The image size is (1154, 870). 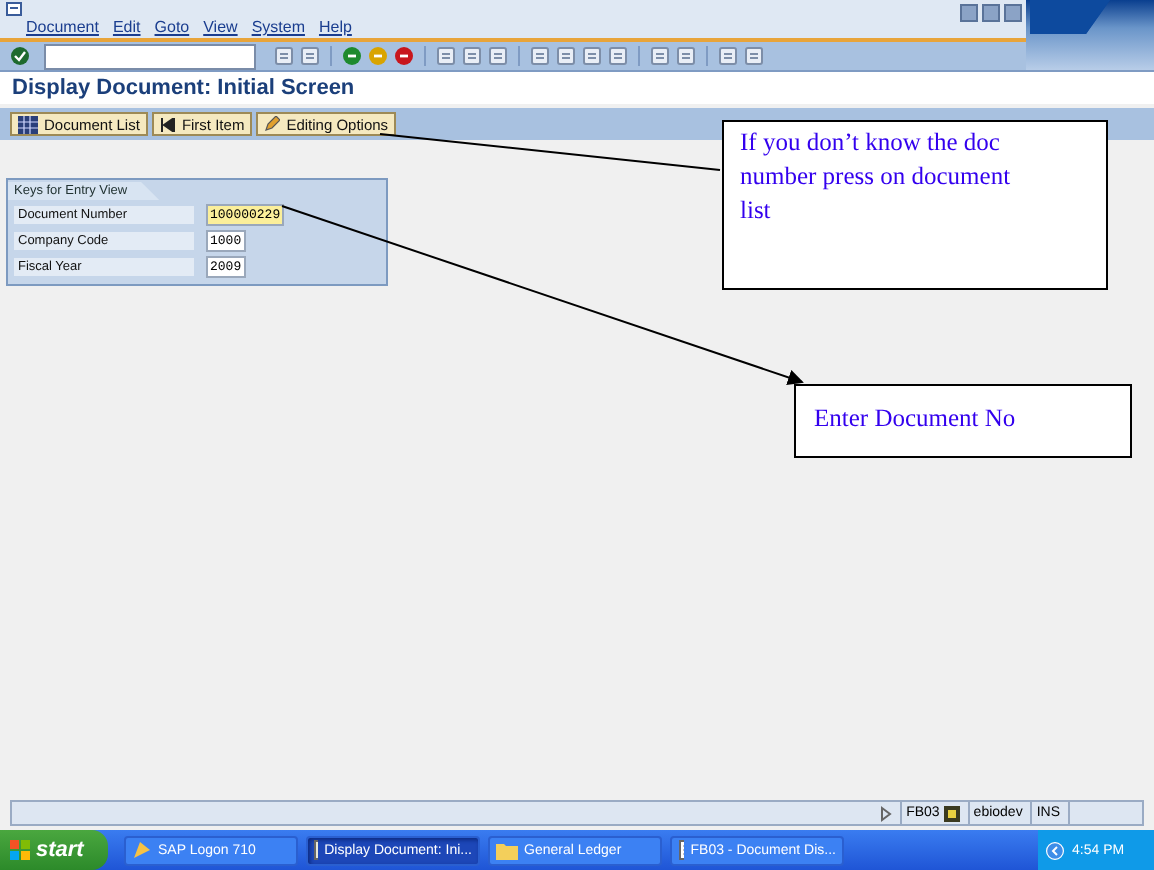 I want to click on menu-item: Document, so click(x=62, y=27).